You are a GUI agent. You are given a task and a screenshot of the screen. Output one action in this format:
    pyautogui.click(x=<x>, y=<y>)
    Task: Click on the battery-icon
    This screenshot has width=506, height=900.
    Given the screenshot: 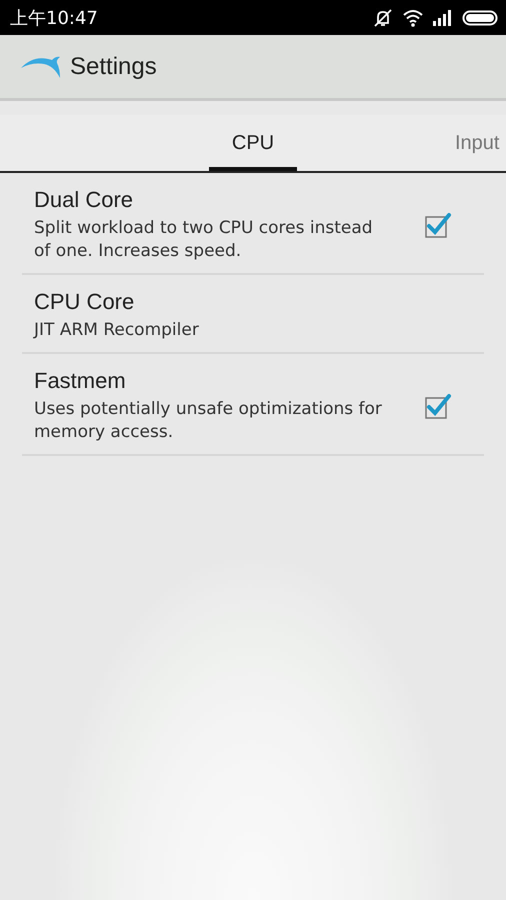 What is the action you would take?
    pyautogui.click(x=480, y=18)
    